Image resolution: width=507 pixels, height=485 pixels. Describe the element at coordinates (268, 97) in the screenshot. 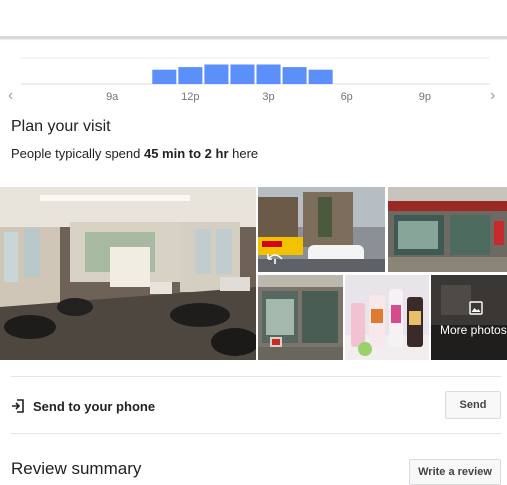

I see `x-tick-3p: 3p` at that location.